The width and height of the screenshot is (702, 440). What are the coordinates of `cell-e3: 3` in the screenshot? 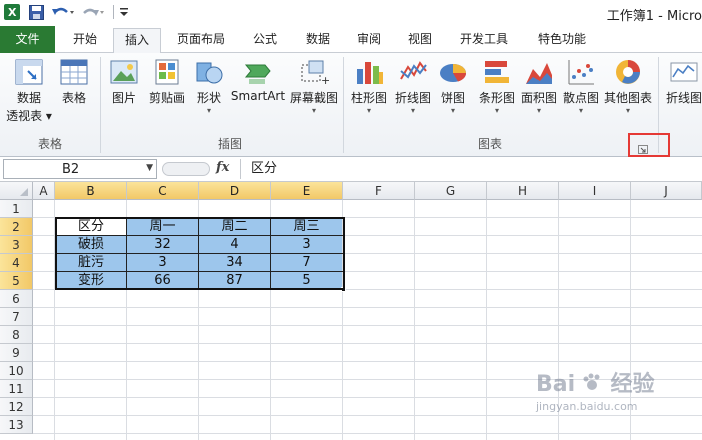 It's located at (306, 245).